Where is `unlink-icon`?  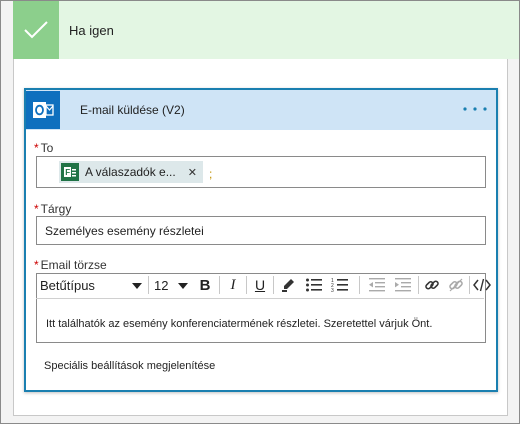
unlink-icon is located at coordinates (456, 285).